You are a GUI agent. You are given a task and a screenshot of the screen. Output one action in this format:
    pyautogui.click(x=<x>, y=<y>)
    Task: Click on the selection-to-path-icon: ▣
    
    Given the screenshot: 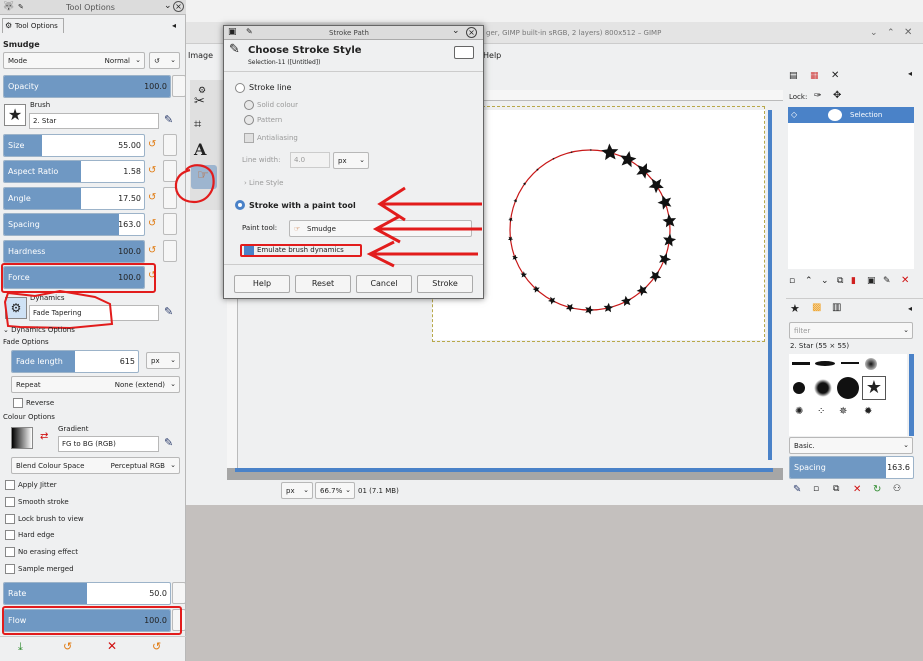 What is the action you would take?
    pyautogui.click(x=871, y=281)
    